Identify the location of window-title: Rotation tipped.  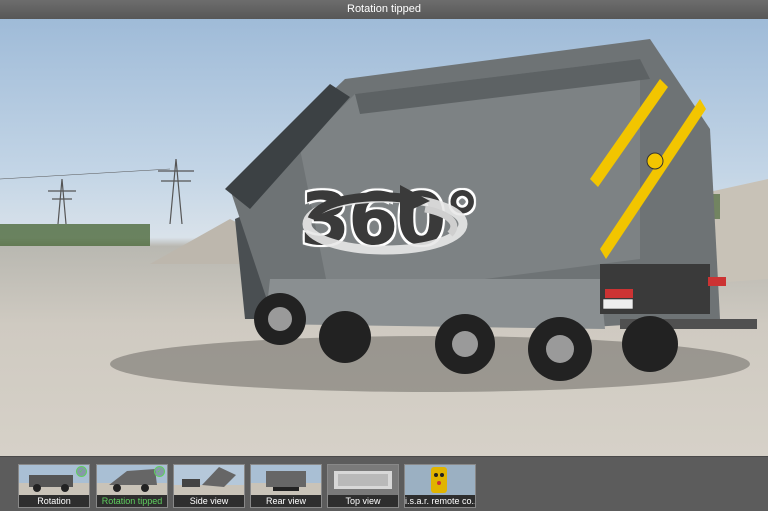
(384, 9).